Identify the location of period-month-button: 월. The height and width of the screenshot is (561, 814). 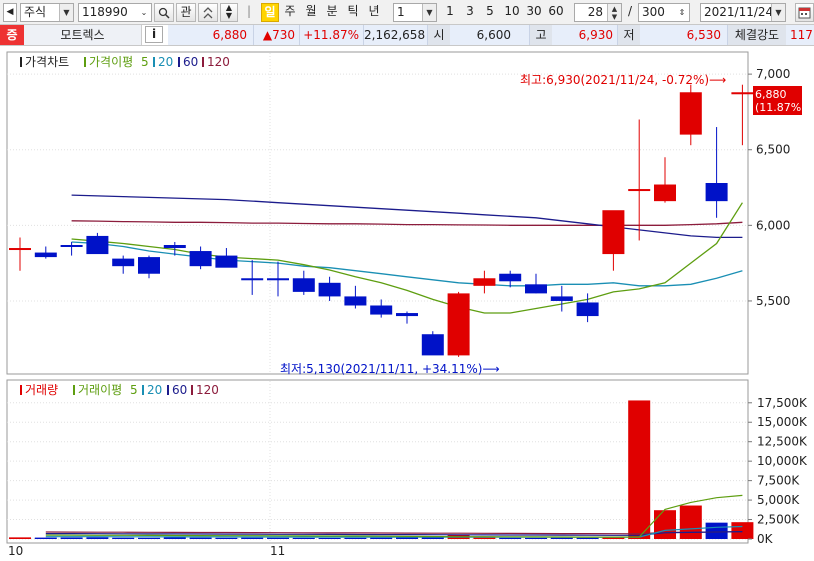
(311, 12).